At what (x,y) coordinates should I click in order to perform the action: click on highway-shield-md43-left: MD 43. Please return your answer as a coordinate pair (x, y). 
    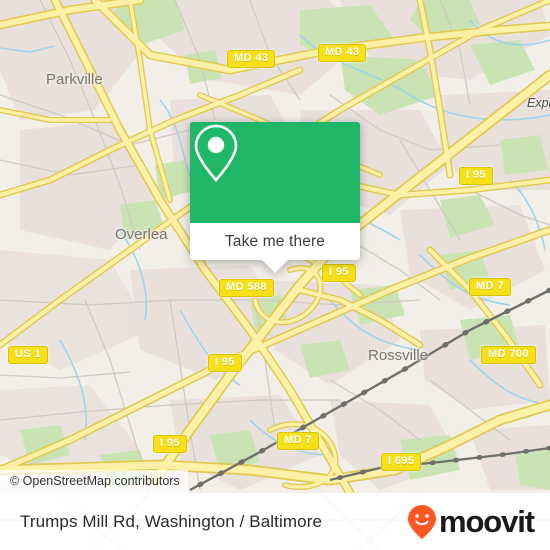
    Looking at the image, I should click on (251, 59).